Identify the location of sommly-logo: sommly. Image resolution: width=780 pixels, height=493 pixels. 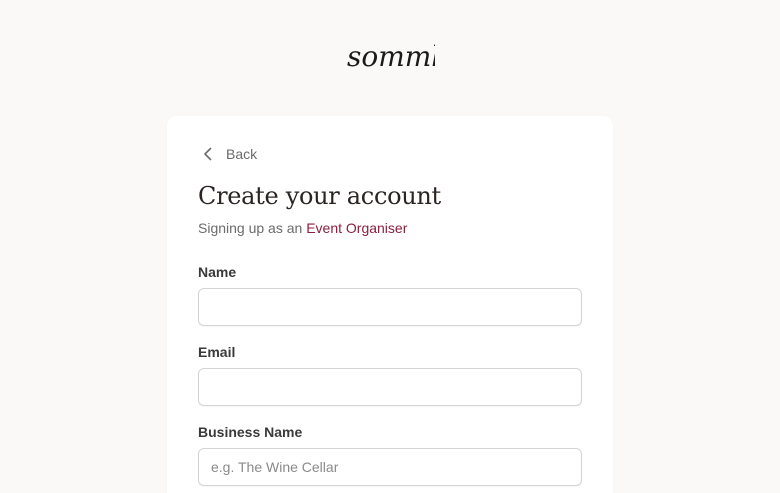
(390, 61).